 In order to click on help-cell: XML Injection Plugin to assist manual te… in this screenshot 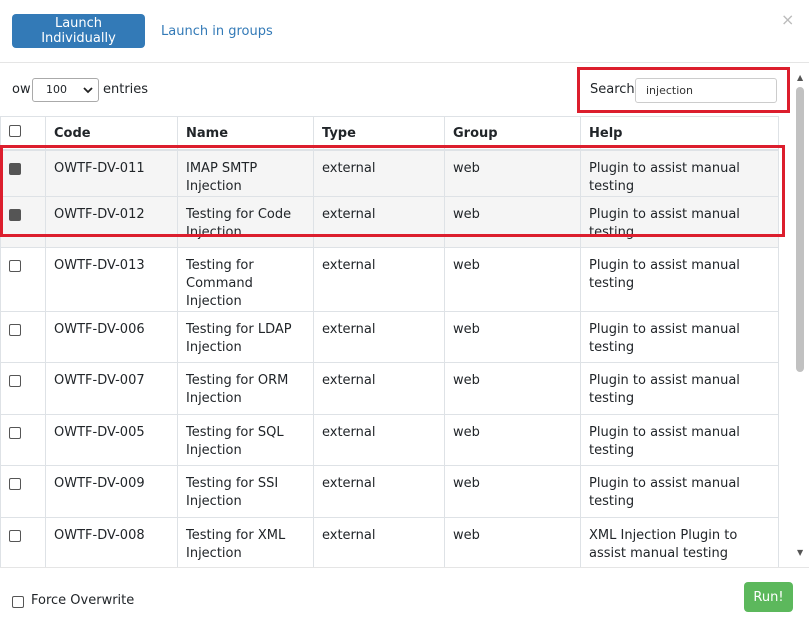, I will do `click(679, 542)`.